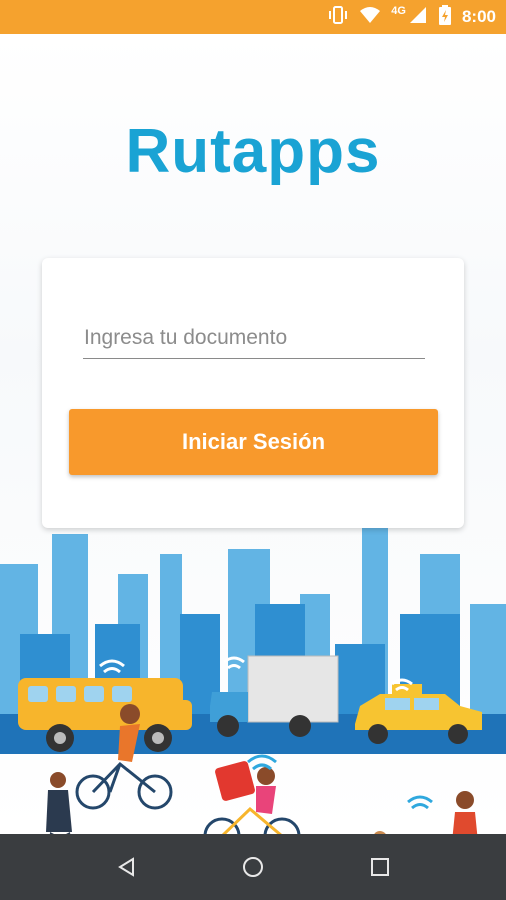  What do you see at coordinates (426, 812) in the screenshot?
I see `dog-walker` at bounding box center [426, 812].